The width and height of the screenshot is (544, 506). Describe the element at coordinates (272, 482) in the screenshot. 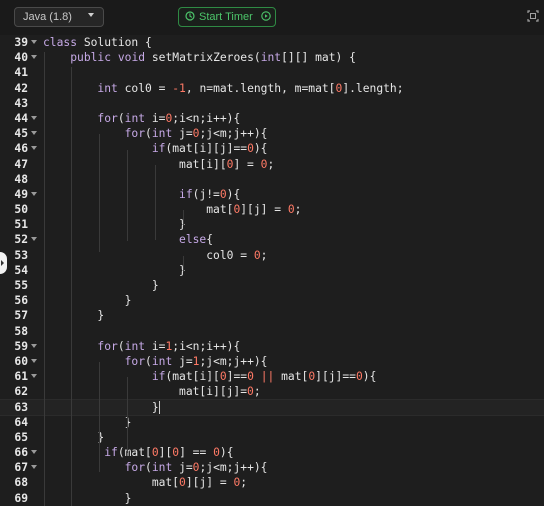

I see `code-line: 68 mat[0][j] = 0;` at that location.